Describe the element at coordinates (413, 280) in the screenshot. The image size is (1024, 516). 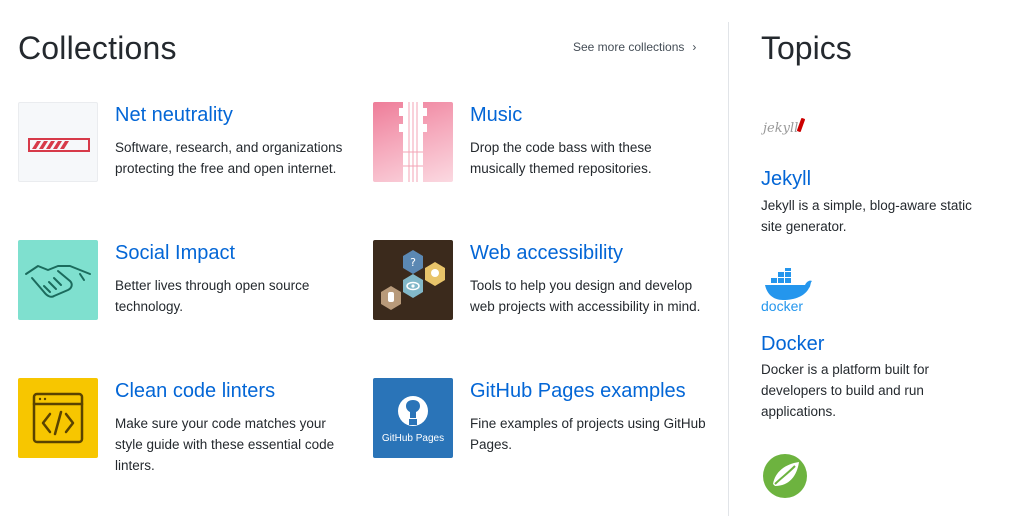
I see `accessibility-hexagons-icon: ?` at that location.